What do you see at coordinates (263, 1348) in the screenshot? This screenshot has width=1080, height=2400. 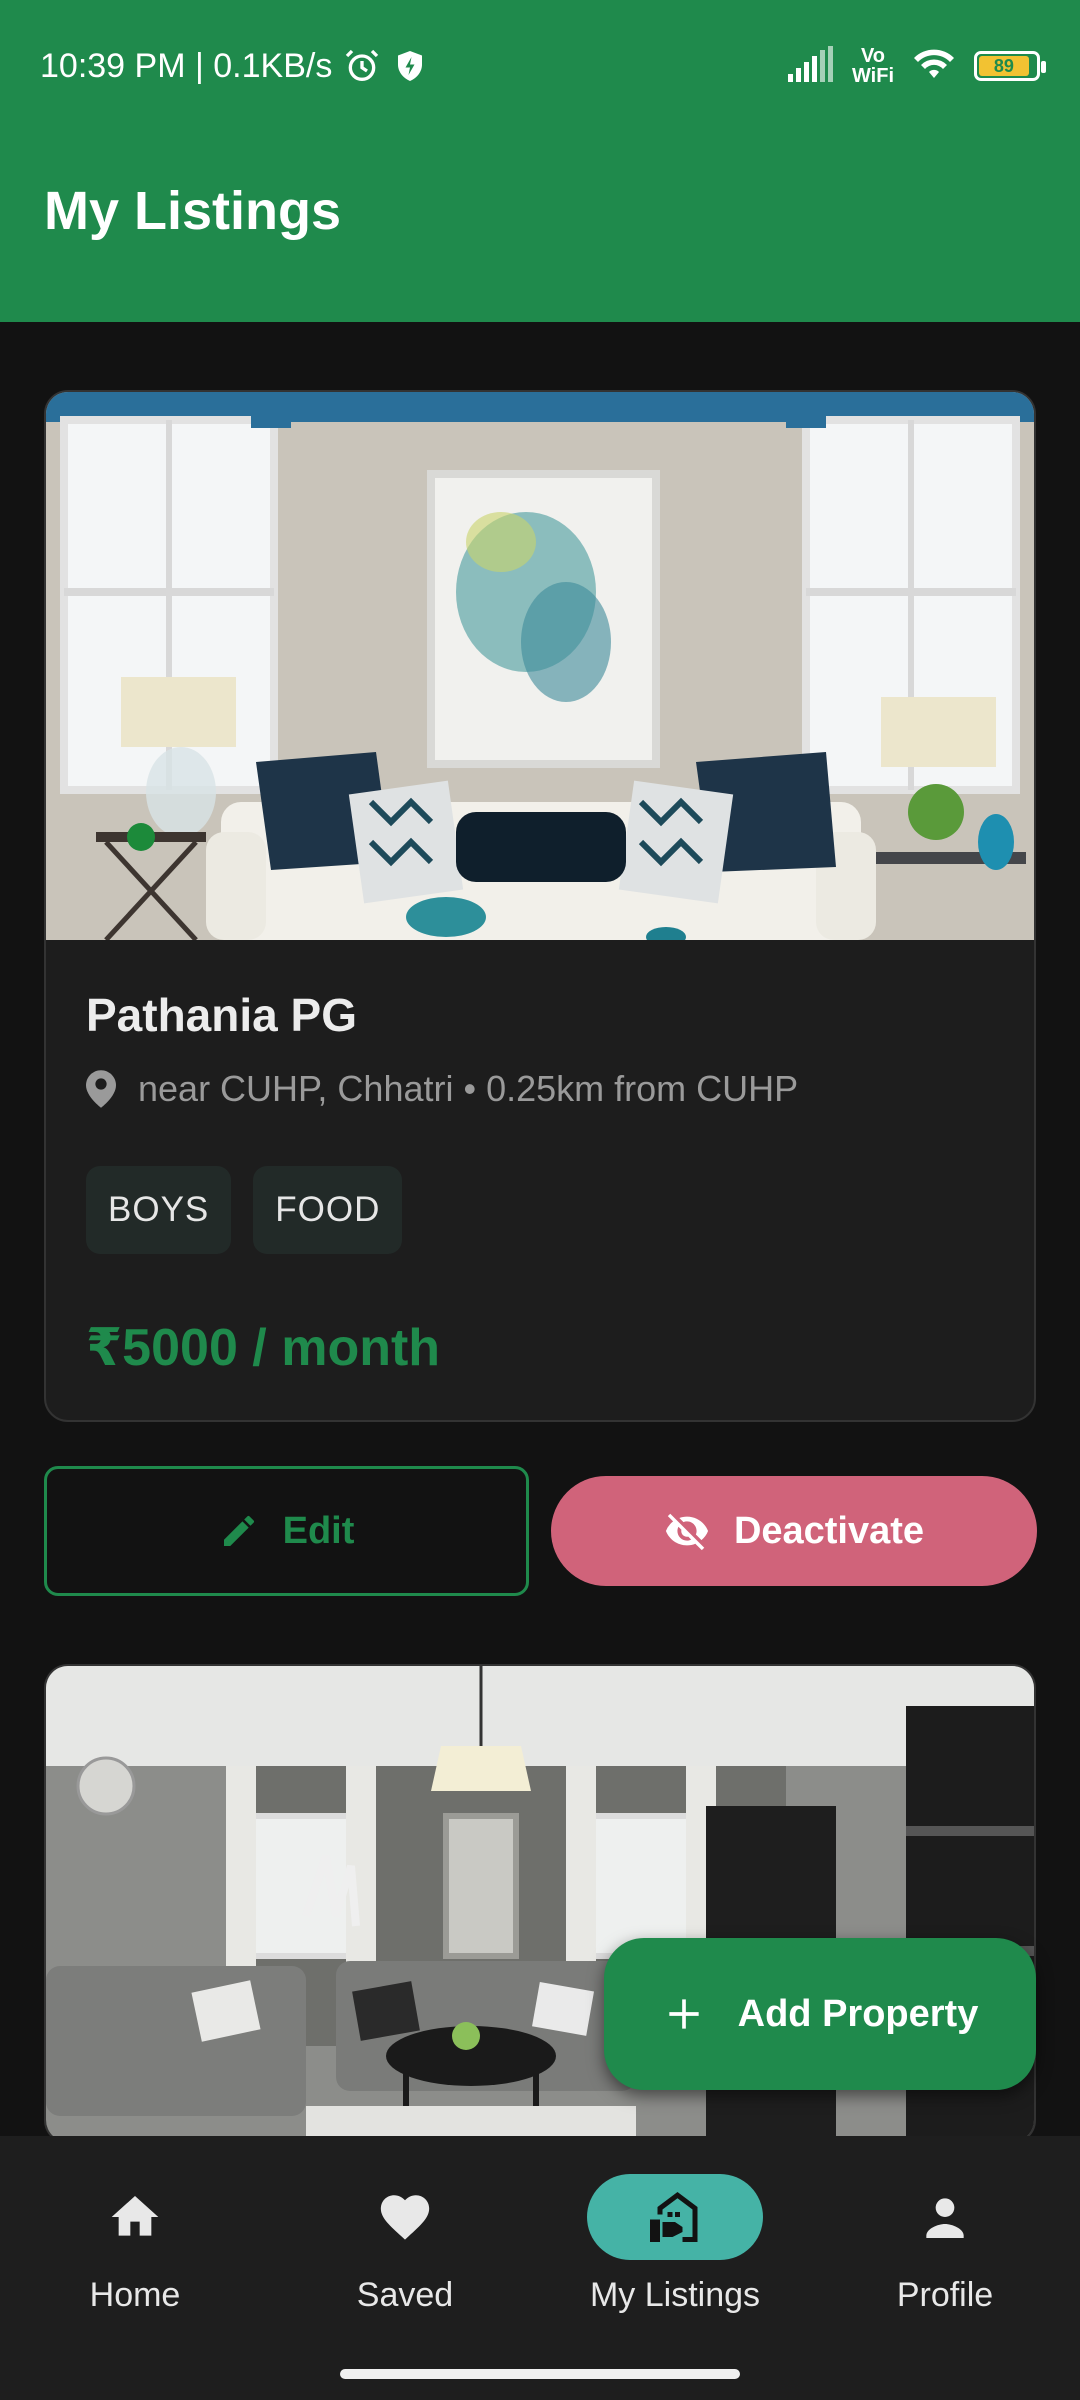 I see `listing-price: ₹5000 / month` at bounding box center [263, 1348].